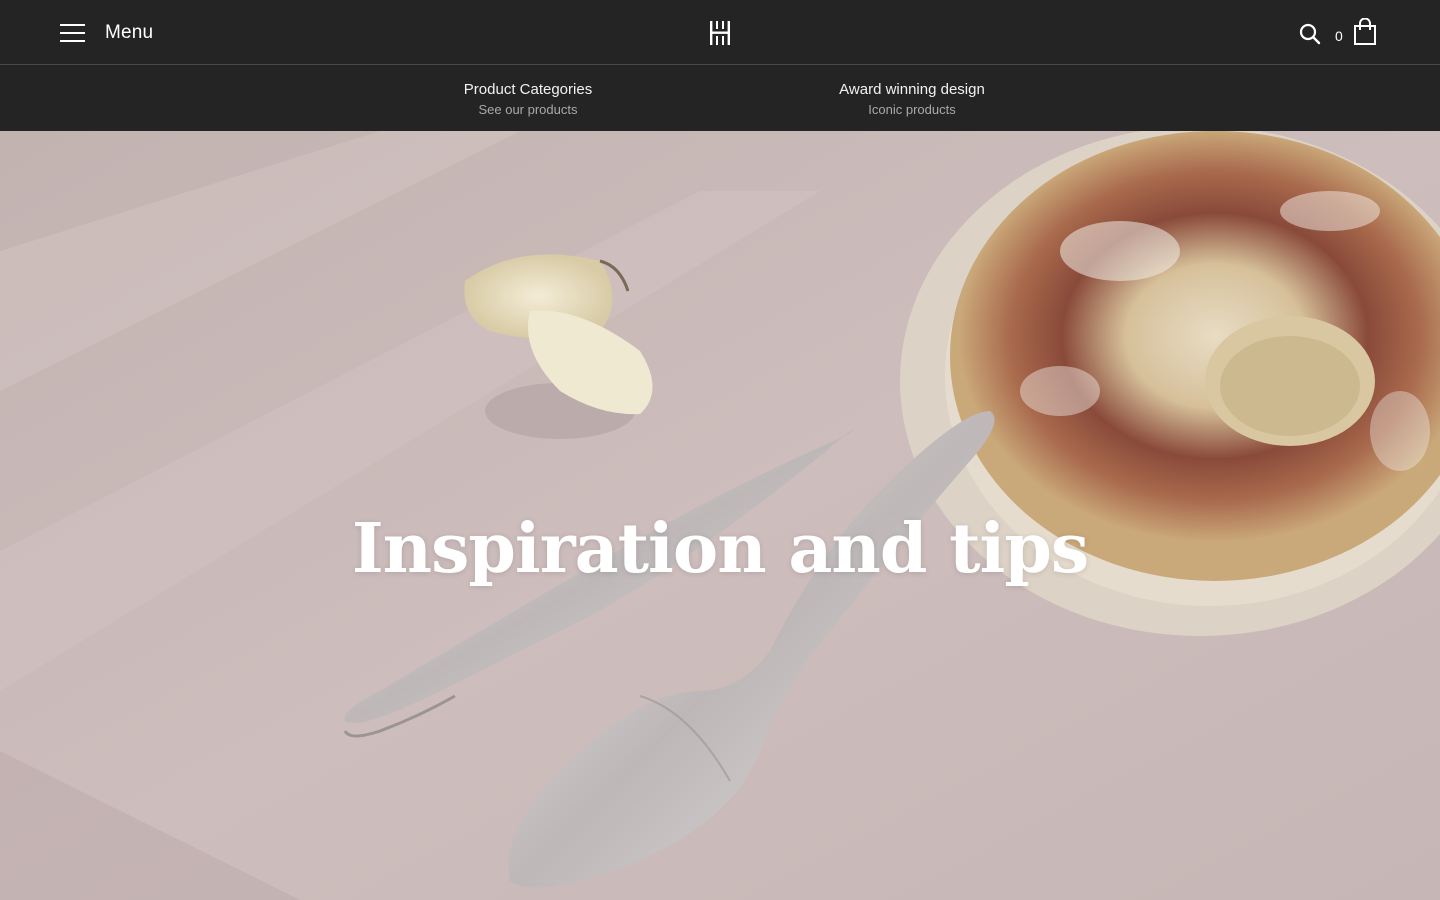 This screenshot has height=900, width=1440. What do you see at coordinates (720, 549) in the screenshot?
I see `hero-title: Inspiration and tips` at bounding box center [720, 549].